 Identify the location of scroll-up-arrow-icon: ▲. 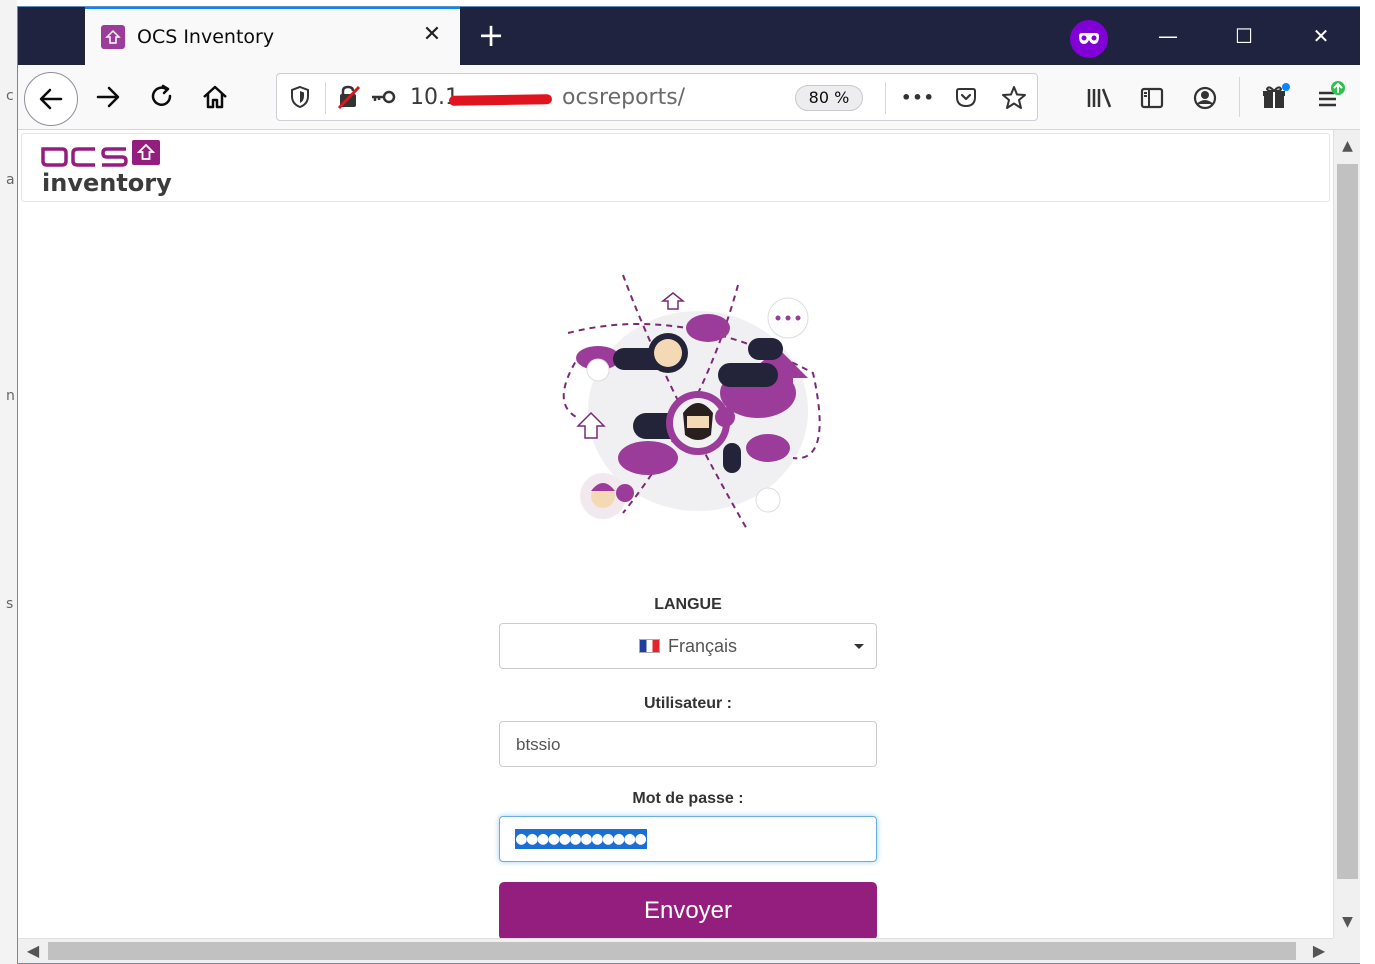
(1347, 146).